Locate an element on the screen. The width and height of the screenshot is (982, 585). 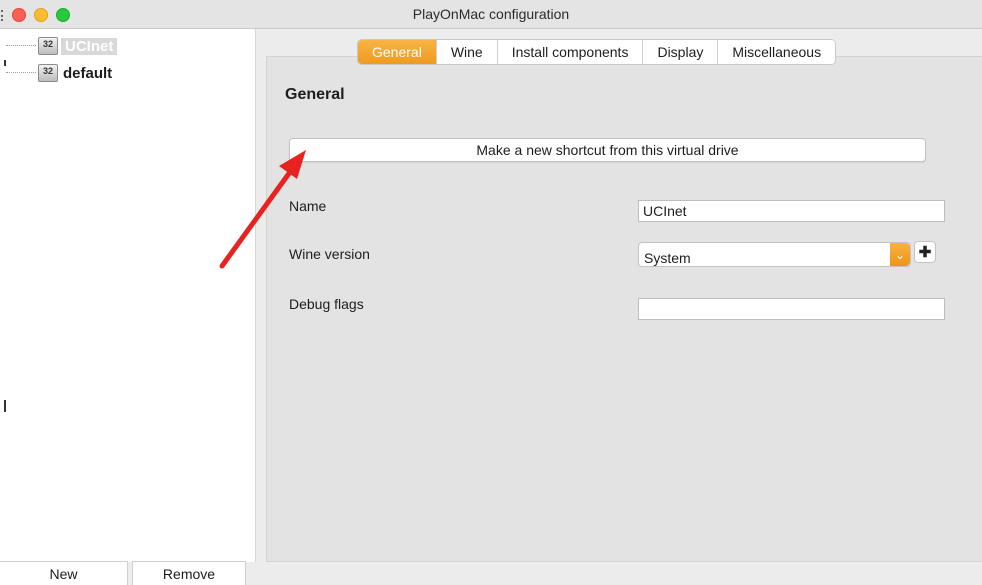
title-bar: PlayOnMac configuration is located at coordinates (491, 14).